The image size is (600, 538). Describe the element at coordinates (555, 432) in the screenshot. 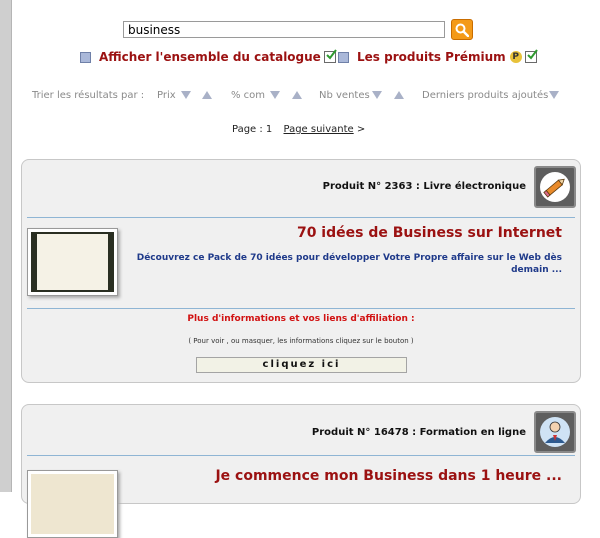

I see `user-icon` at that location.